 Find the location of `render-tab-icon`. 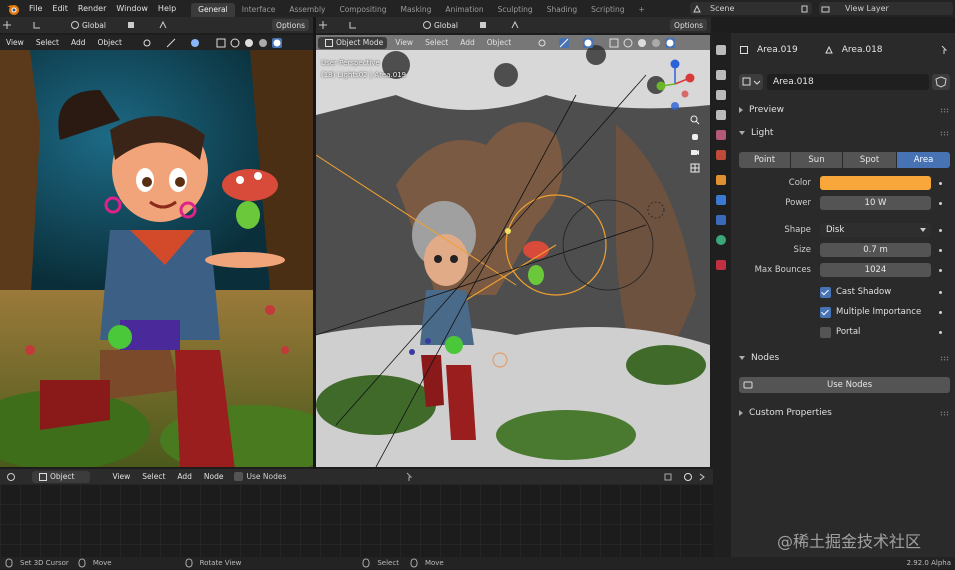

render-tab-icon is located at coordinates (721, 75).